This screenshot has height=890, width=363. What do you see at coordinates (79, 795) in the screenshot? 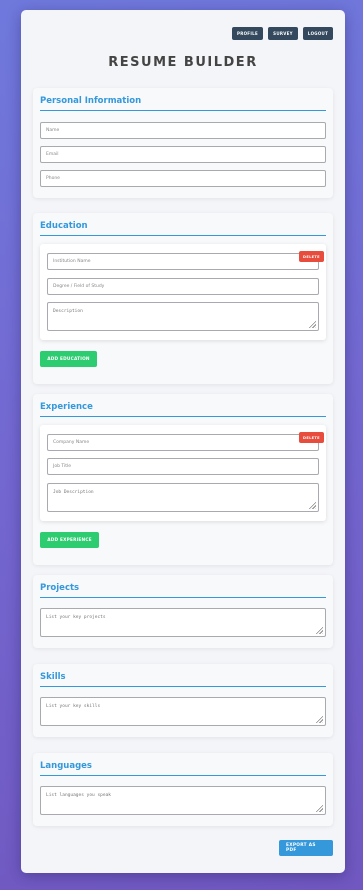
I see `textarea-placeholder: List languages you speak` at bounding box center [79, 795].